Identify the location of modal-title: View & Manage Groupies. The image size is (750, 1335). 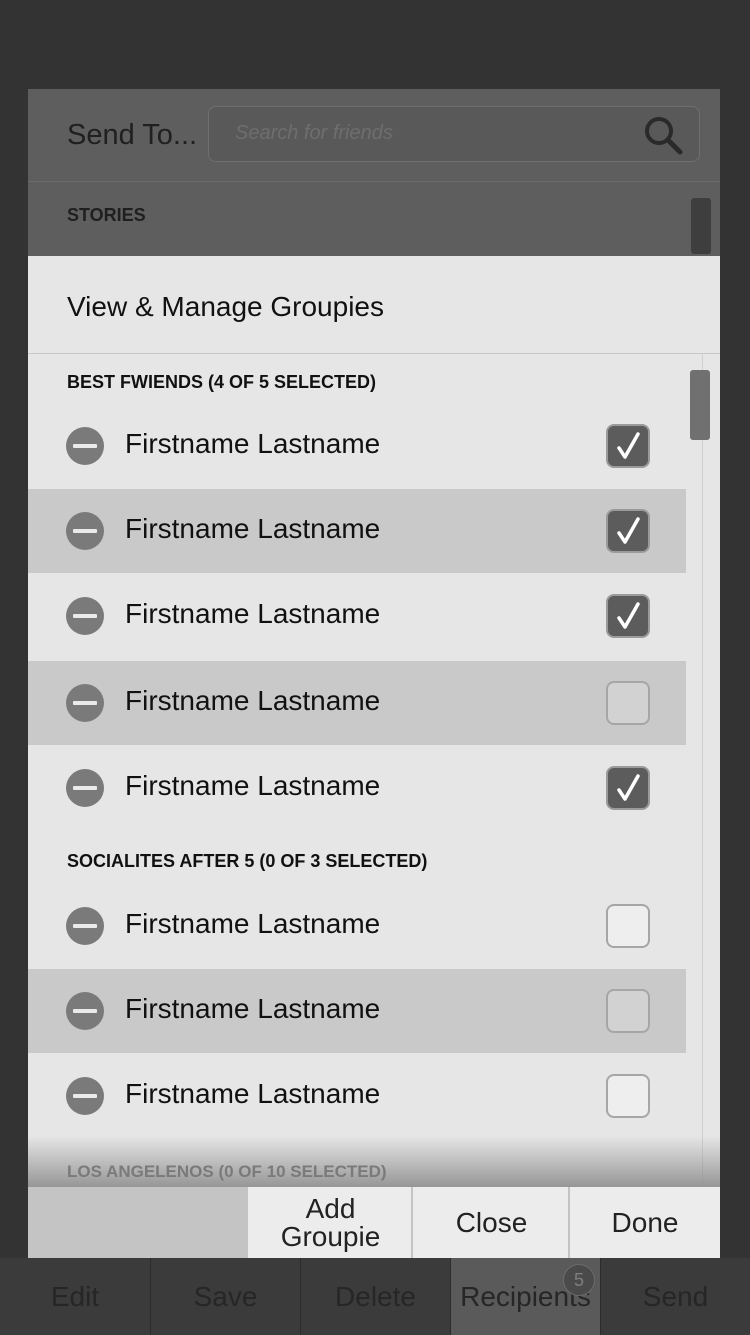
(225, 306).